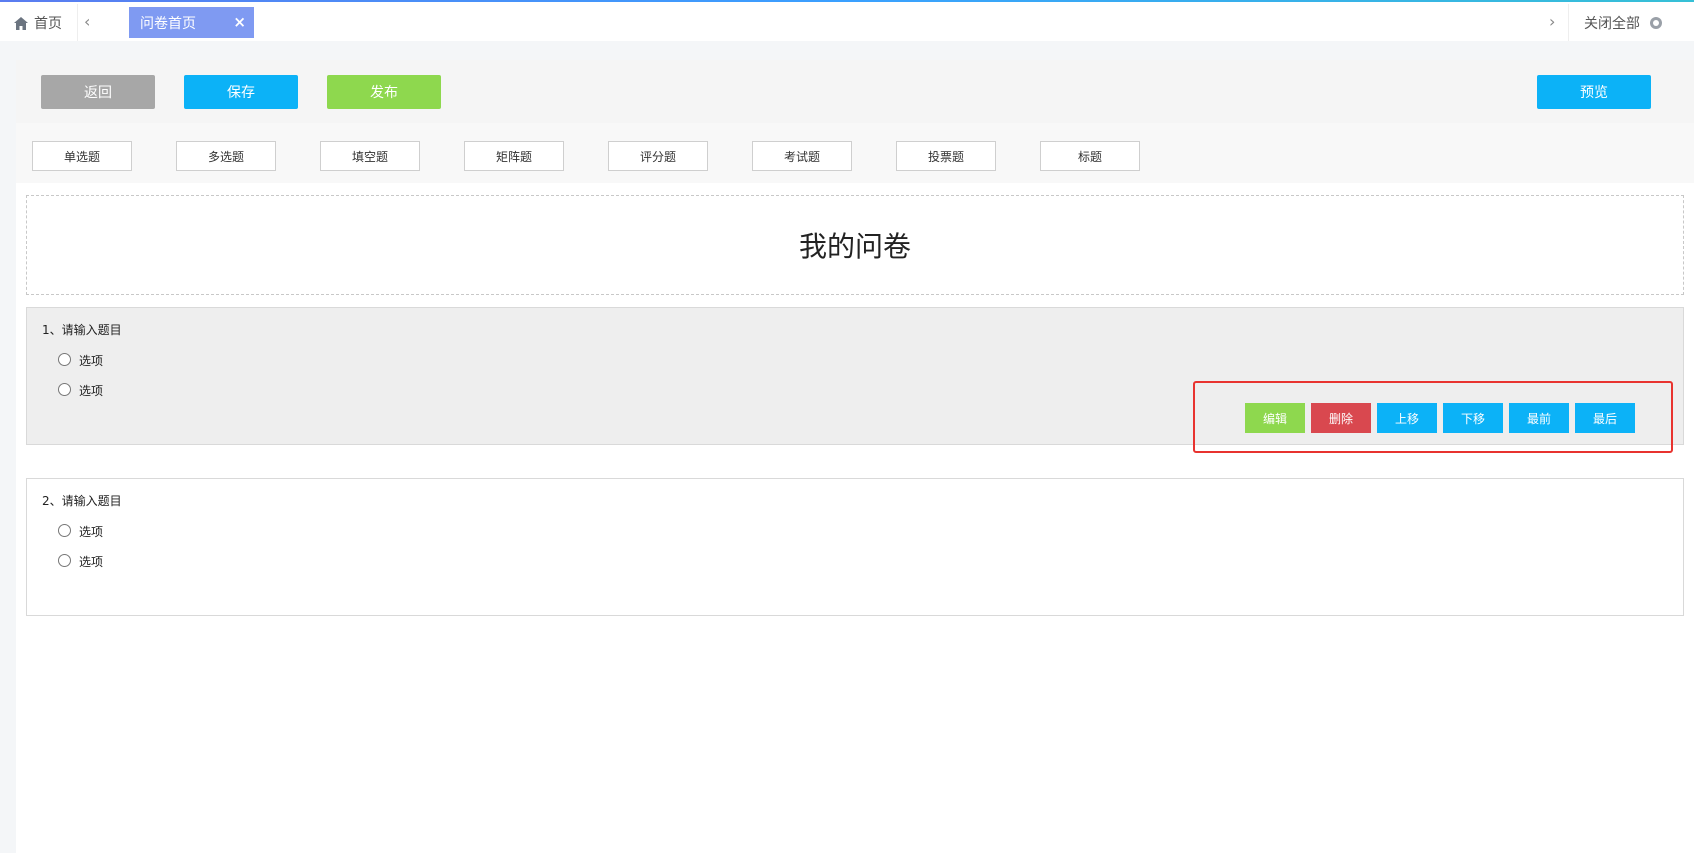 This screenshot has height=853, width=1694. I want to click on move-first-button: 最前, so click(1539, 418).